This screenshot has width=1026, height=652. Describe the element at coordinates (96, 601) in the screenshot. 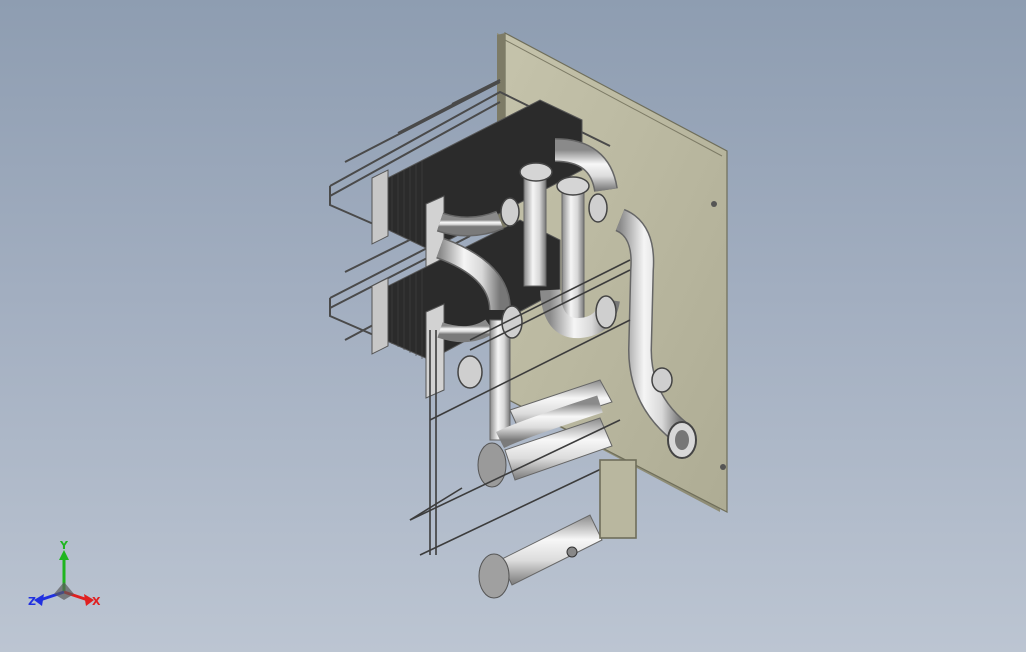

I see `x-axis-label: X` at that location.